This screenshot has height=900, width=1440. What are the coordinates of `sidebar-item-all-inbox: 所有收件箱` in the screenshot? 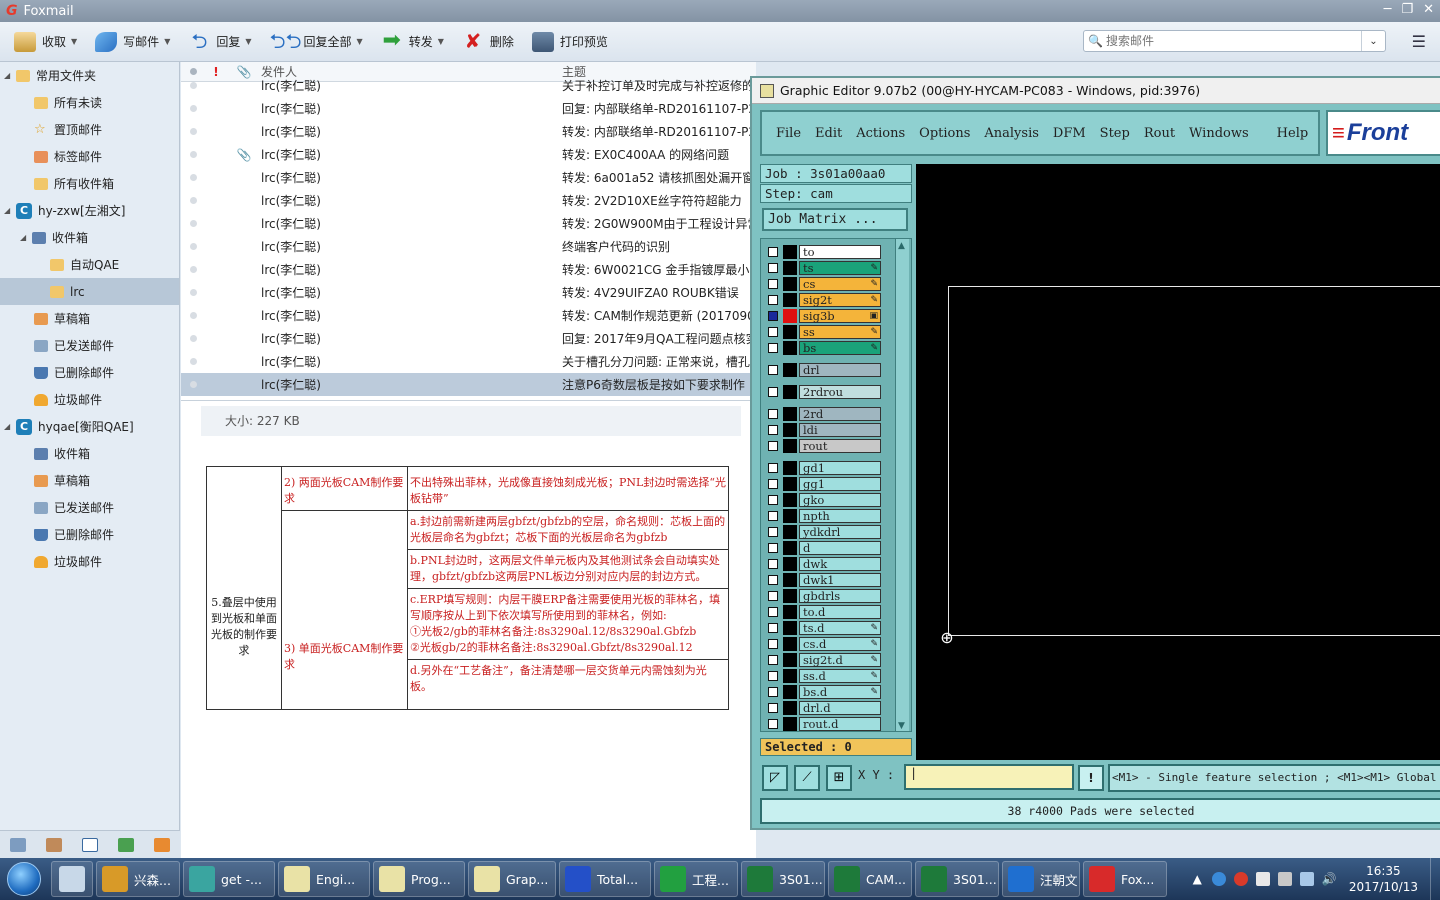 It's located at (89, 183).